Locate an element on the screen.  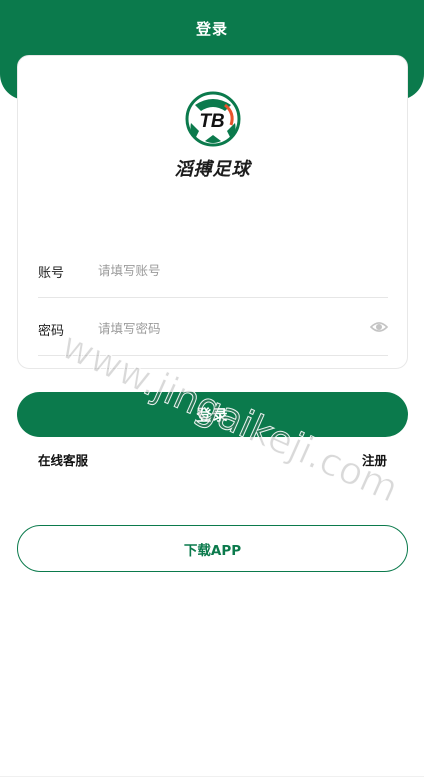
brand-name: 滔搏足球 is located at coordinates (212, 169).